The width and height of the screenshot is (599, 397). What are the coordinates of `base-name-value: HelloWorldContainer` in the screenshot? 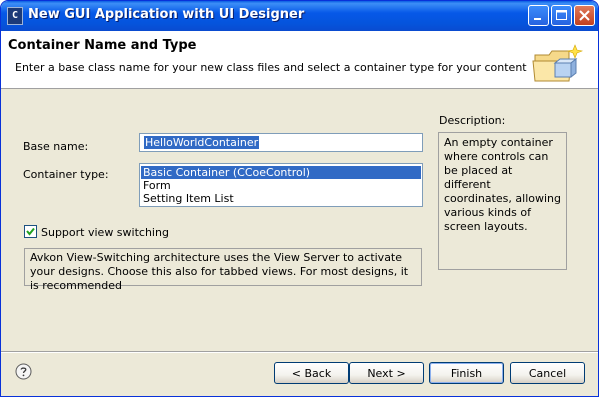 It's located at (202, 142).